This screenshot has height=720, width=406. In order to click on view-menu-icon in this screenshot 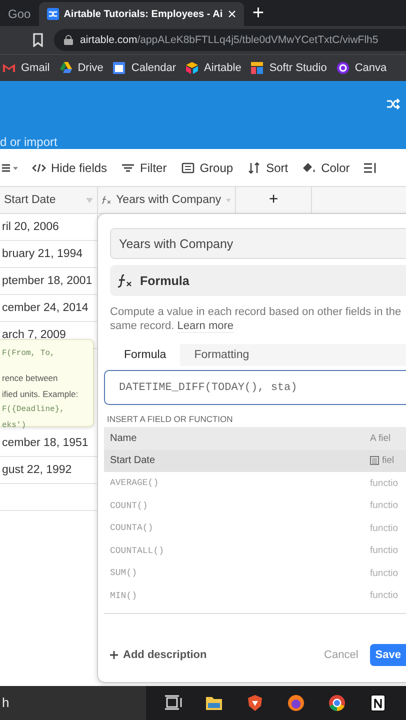, I will do `click(10, 167)`.